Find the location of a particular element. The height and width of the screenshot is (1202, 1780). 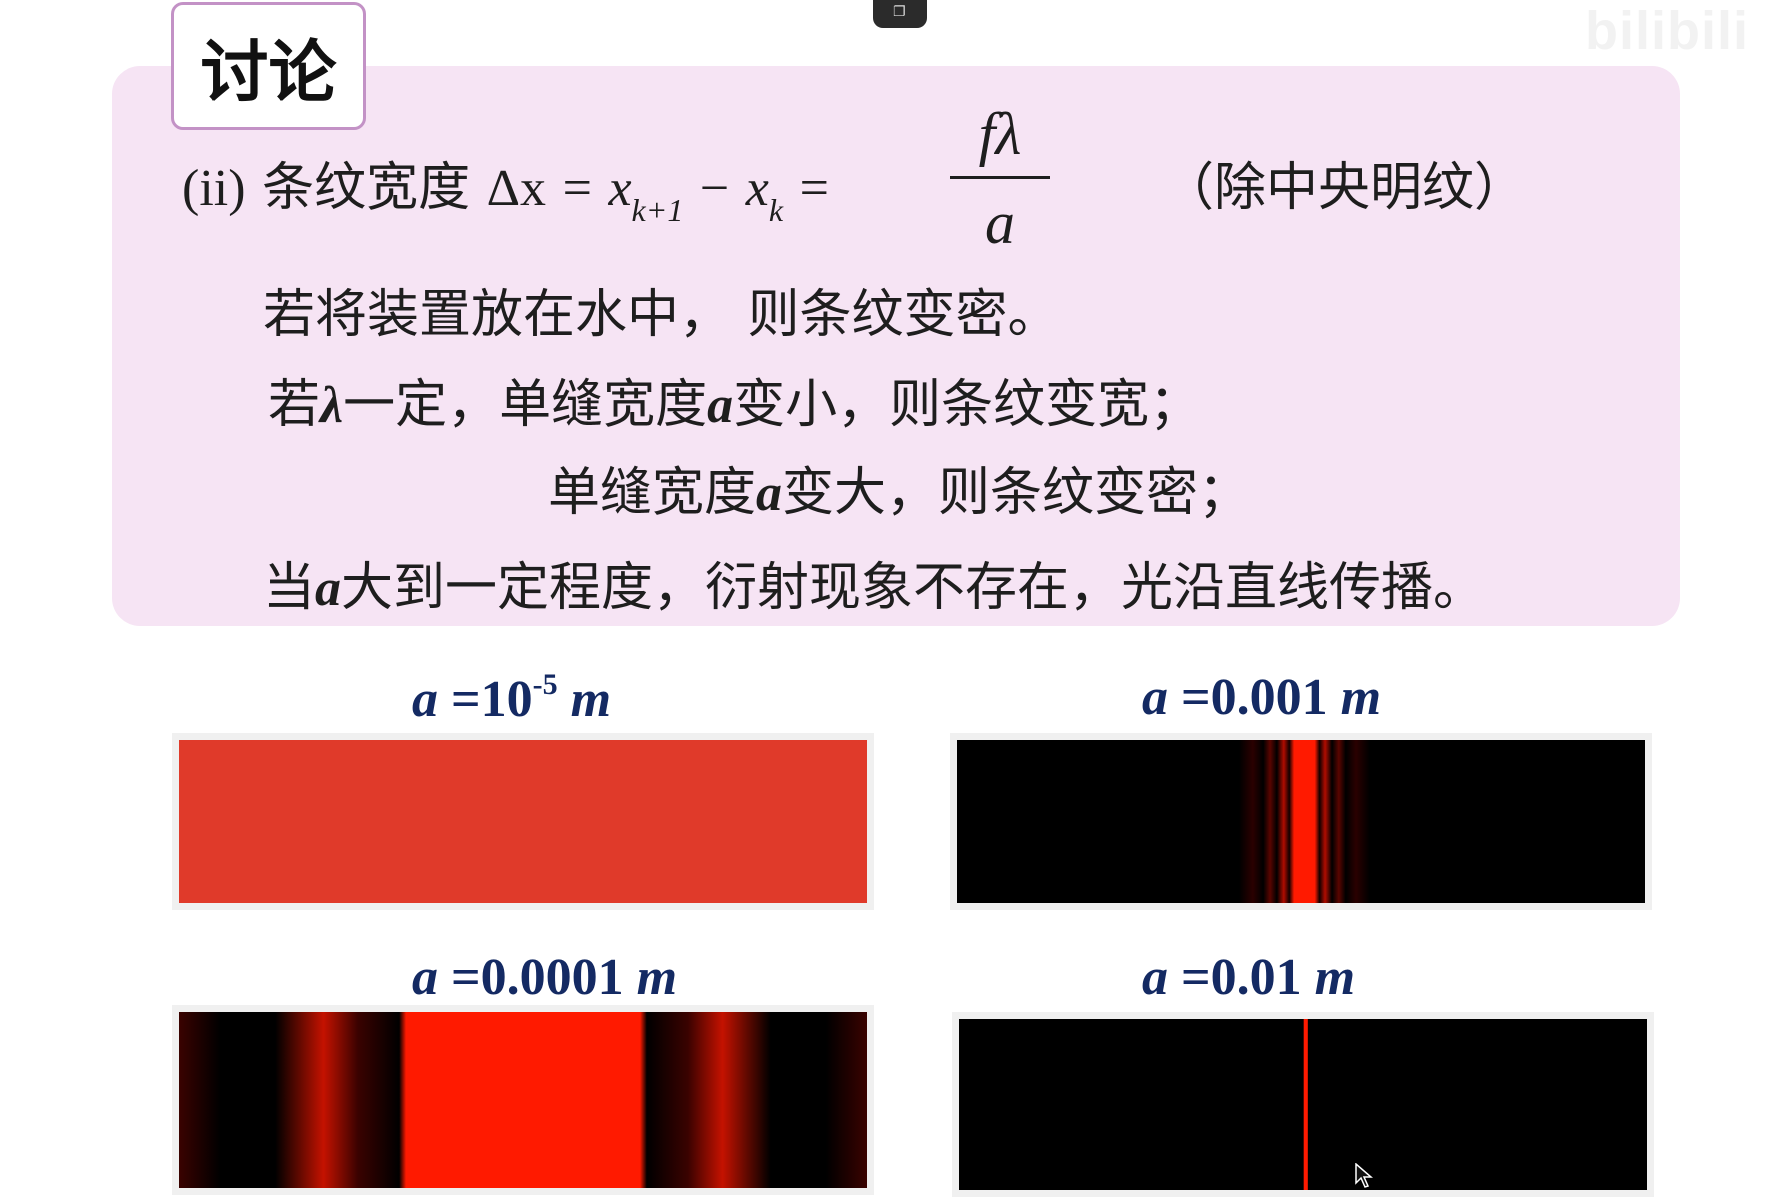

fringe-width-fraction: fλ a is located at coordinates (1000, 179).